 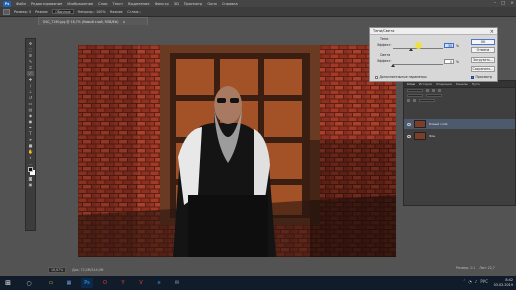 What do you see at coordinates (6, 11) in the screenshot?
I see `brush-preset-icon` at bounding box center [6, 11].